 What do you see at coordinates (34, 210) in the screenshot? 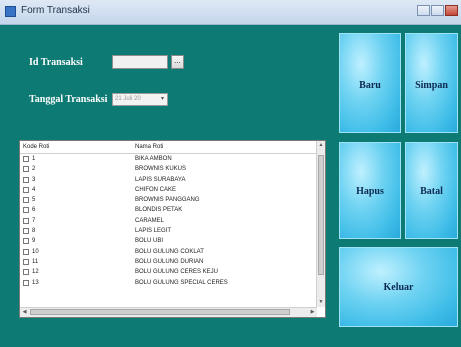
I see `kode-roti-cell: 6` at bounding box center [34, 210].